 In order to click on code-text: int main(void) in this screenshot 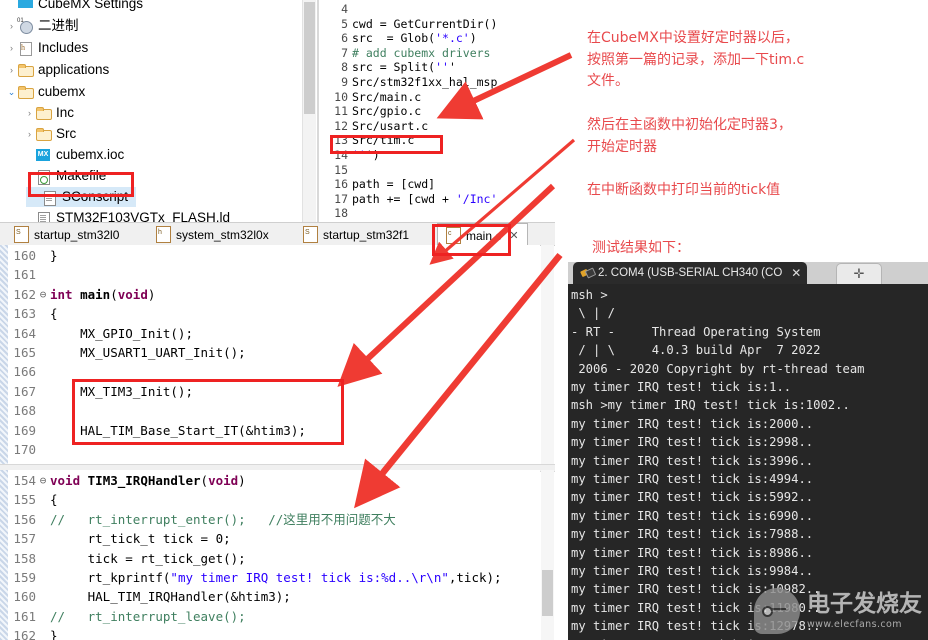, I will do `click(103, 294)`.